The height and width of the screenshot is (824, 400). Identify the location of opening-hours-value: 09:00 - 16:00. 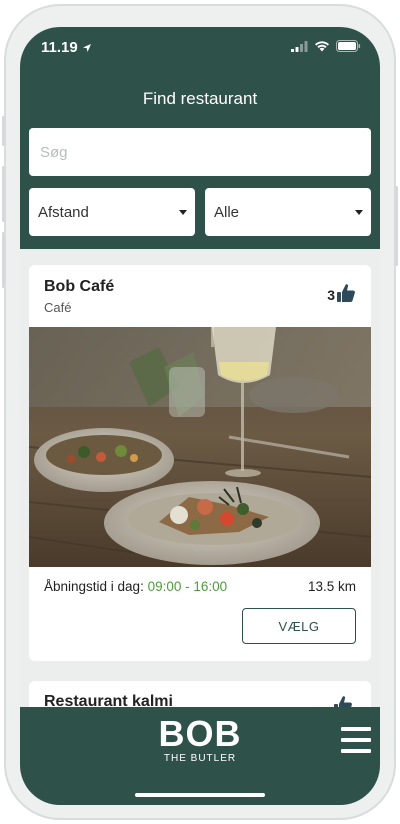
(187, 586).